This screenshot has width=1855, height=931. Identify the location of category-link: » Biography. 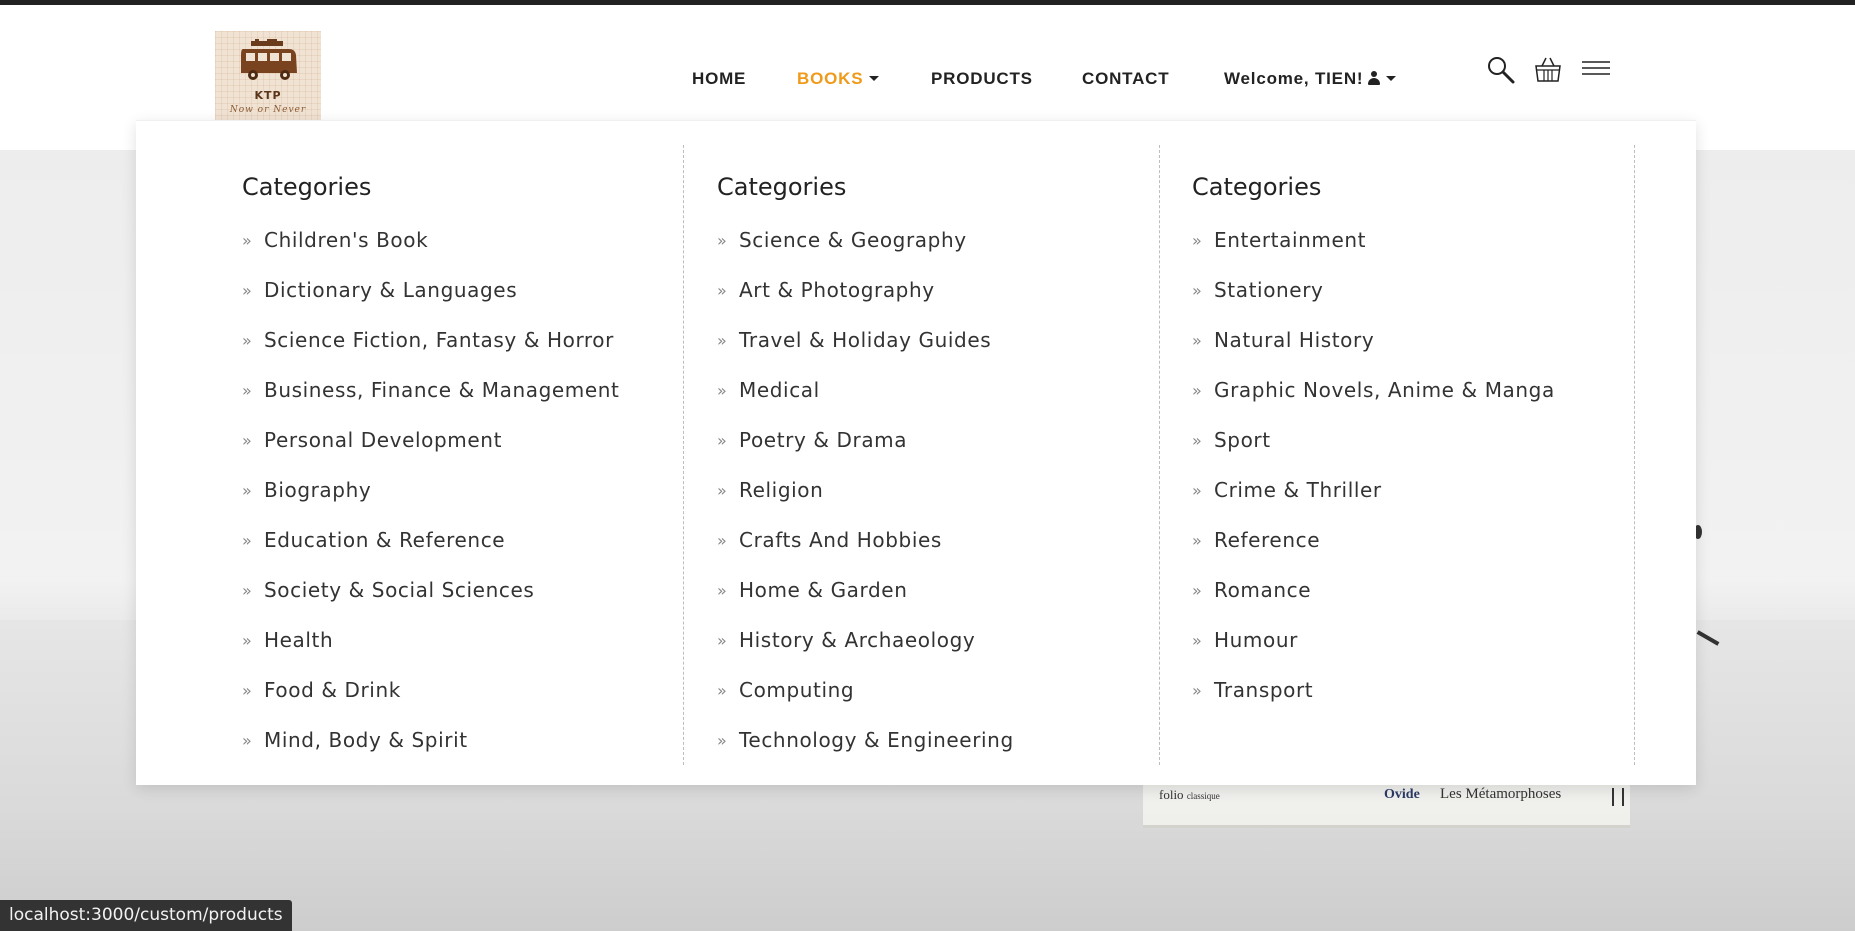
(430, 490).